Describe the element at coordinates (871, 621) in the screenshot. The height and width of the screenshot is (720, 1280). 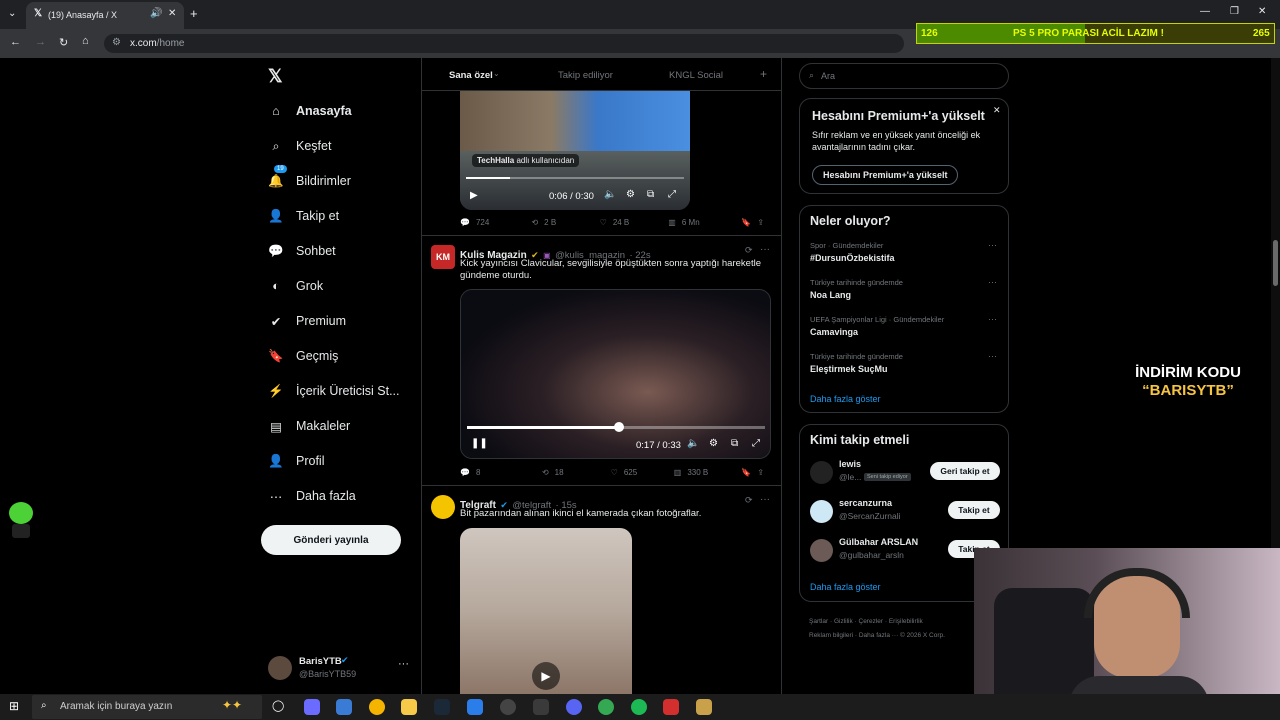
I see `footer-link: Çerezler` at that location.